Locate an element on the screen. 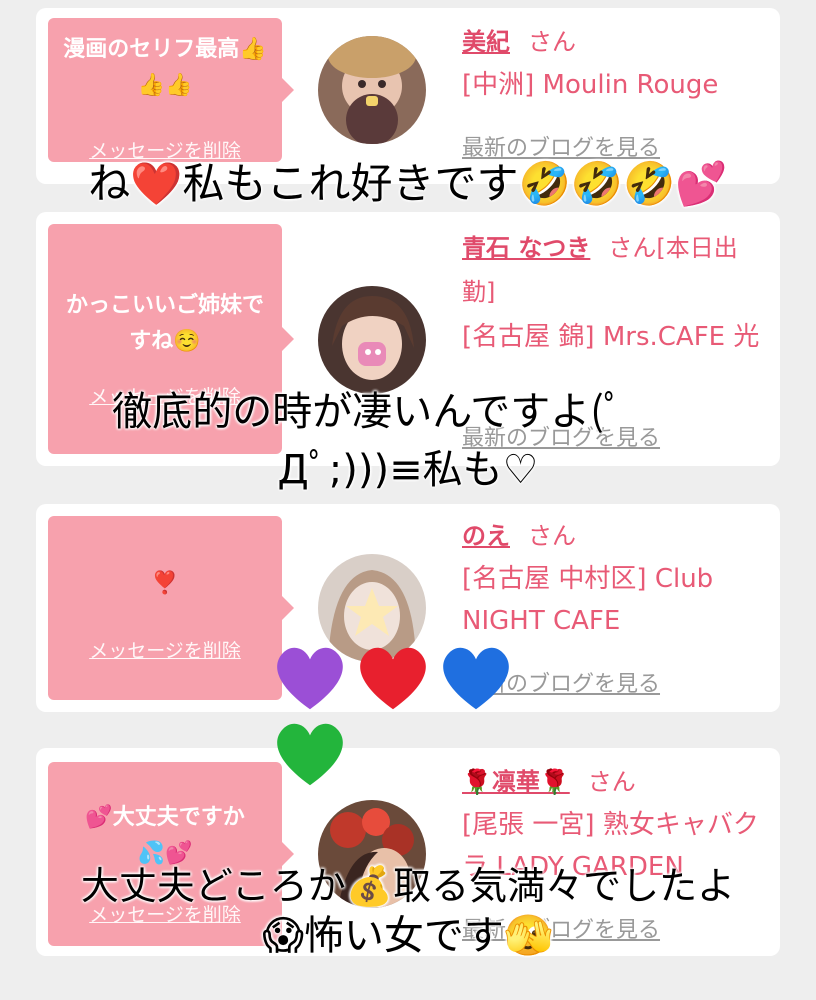 The image size is (816, 1000). message-text: 漫画のセリフ最高👍👍👍 is located at coordinates (165, 67).